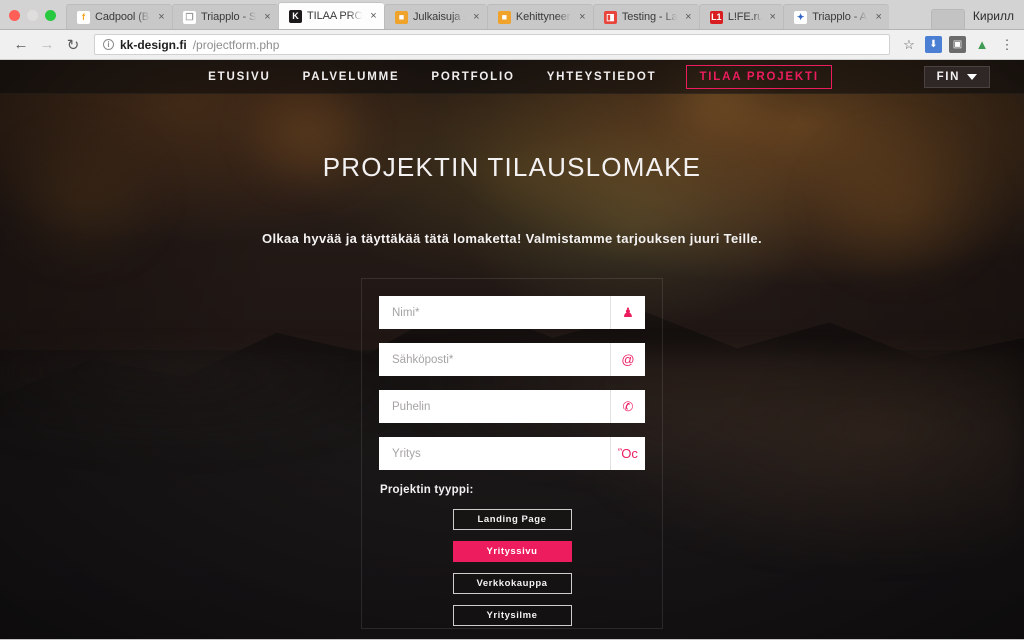  I want to click on briefcase-icon: Ὃc, so click(627, 453).